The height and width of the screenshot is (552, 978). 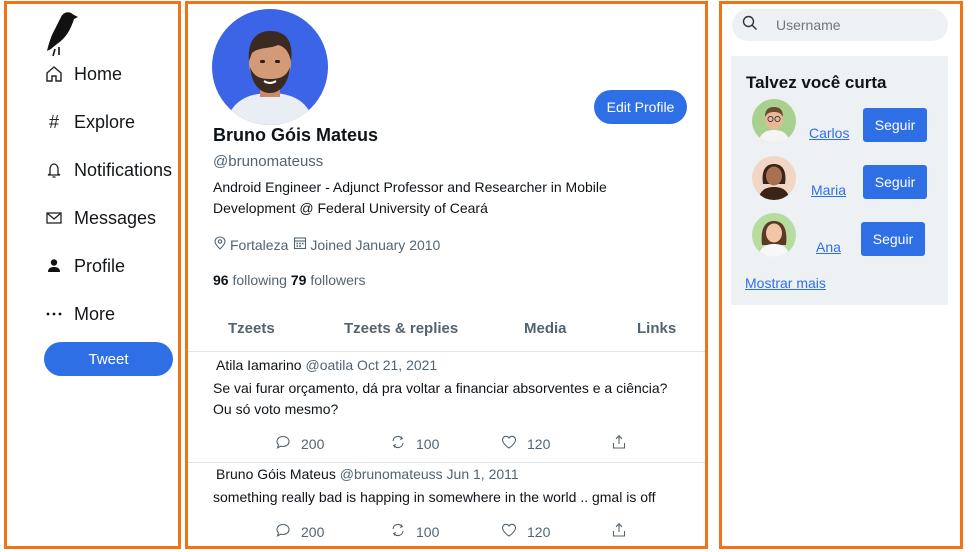 What do you see at coordinates (276, 474) in the screenshot?
I see `tweet-author: Bruno Góis Mateus` at bounding box center [276, 474].